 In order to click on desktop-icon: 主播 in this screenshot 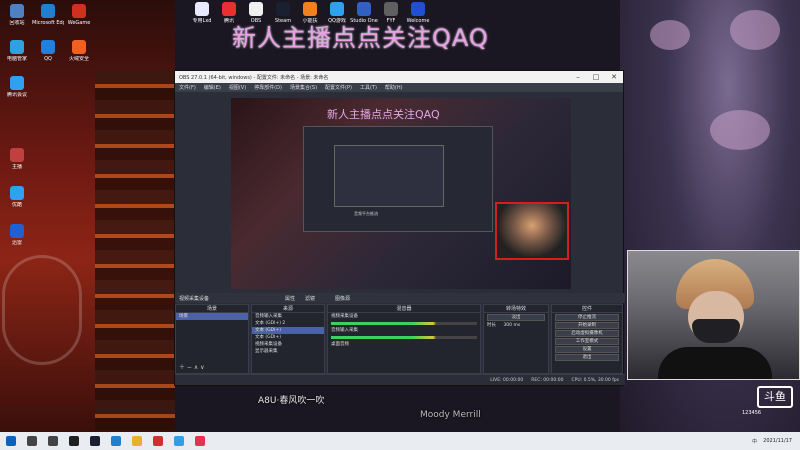, I will do `click(17, 165)`.